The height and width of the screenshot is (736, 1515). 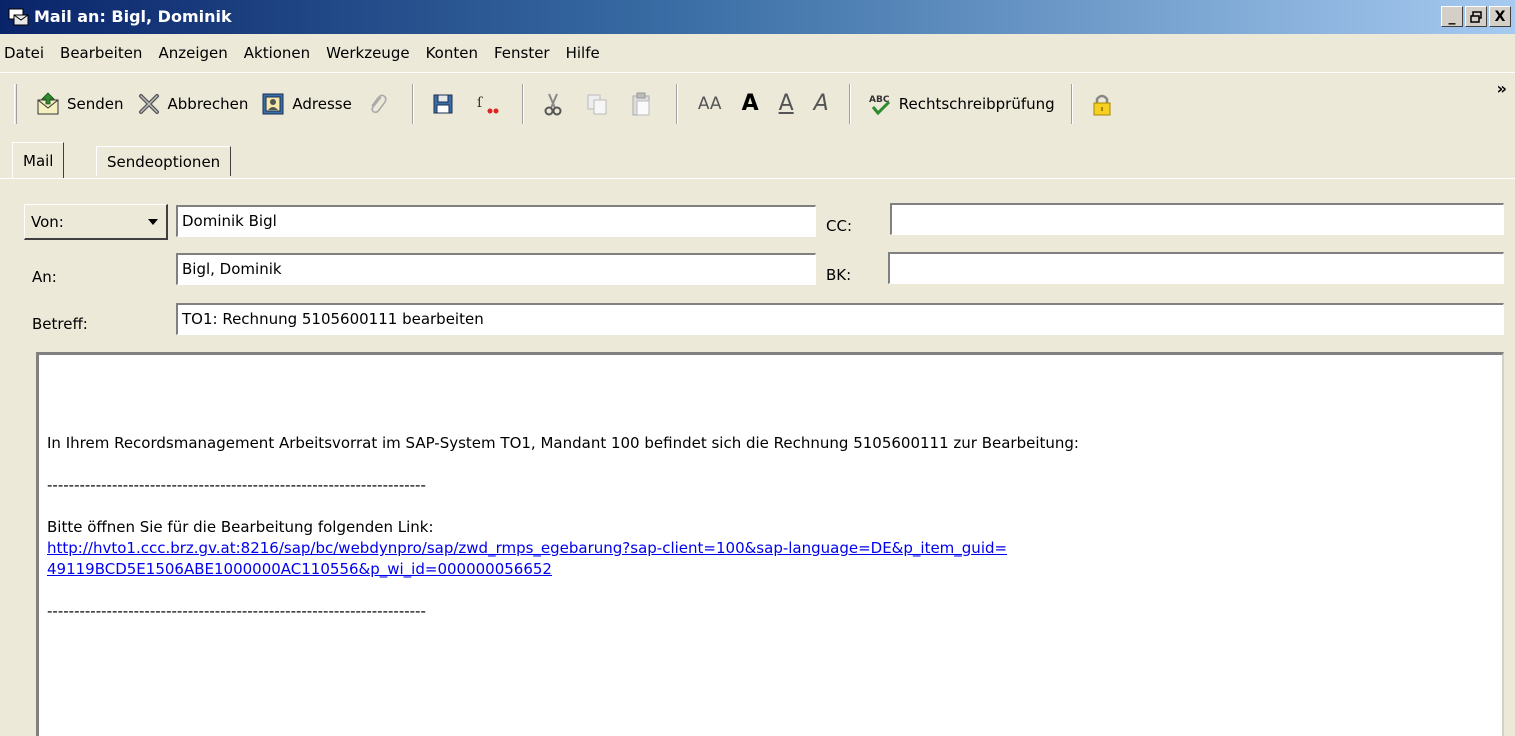 I want to click on from-dropdown-button: Von:, so click(x=96, y=222).